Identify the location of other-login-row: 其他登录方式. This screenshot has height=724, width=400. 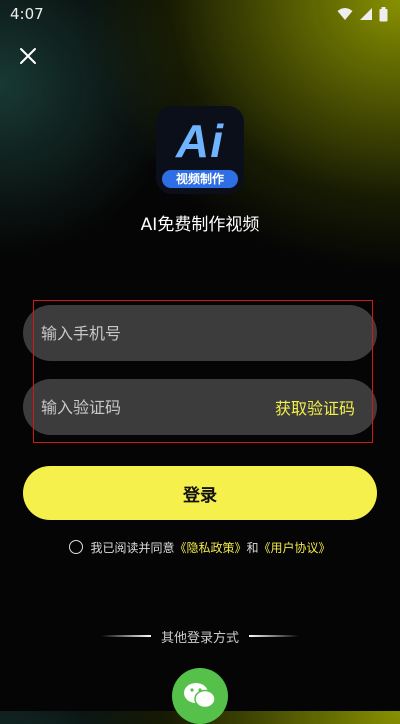
(200, 636).